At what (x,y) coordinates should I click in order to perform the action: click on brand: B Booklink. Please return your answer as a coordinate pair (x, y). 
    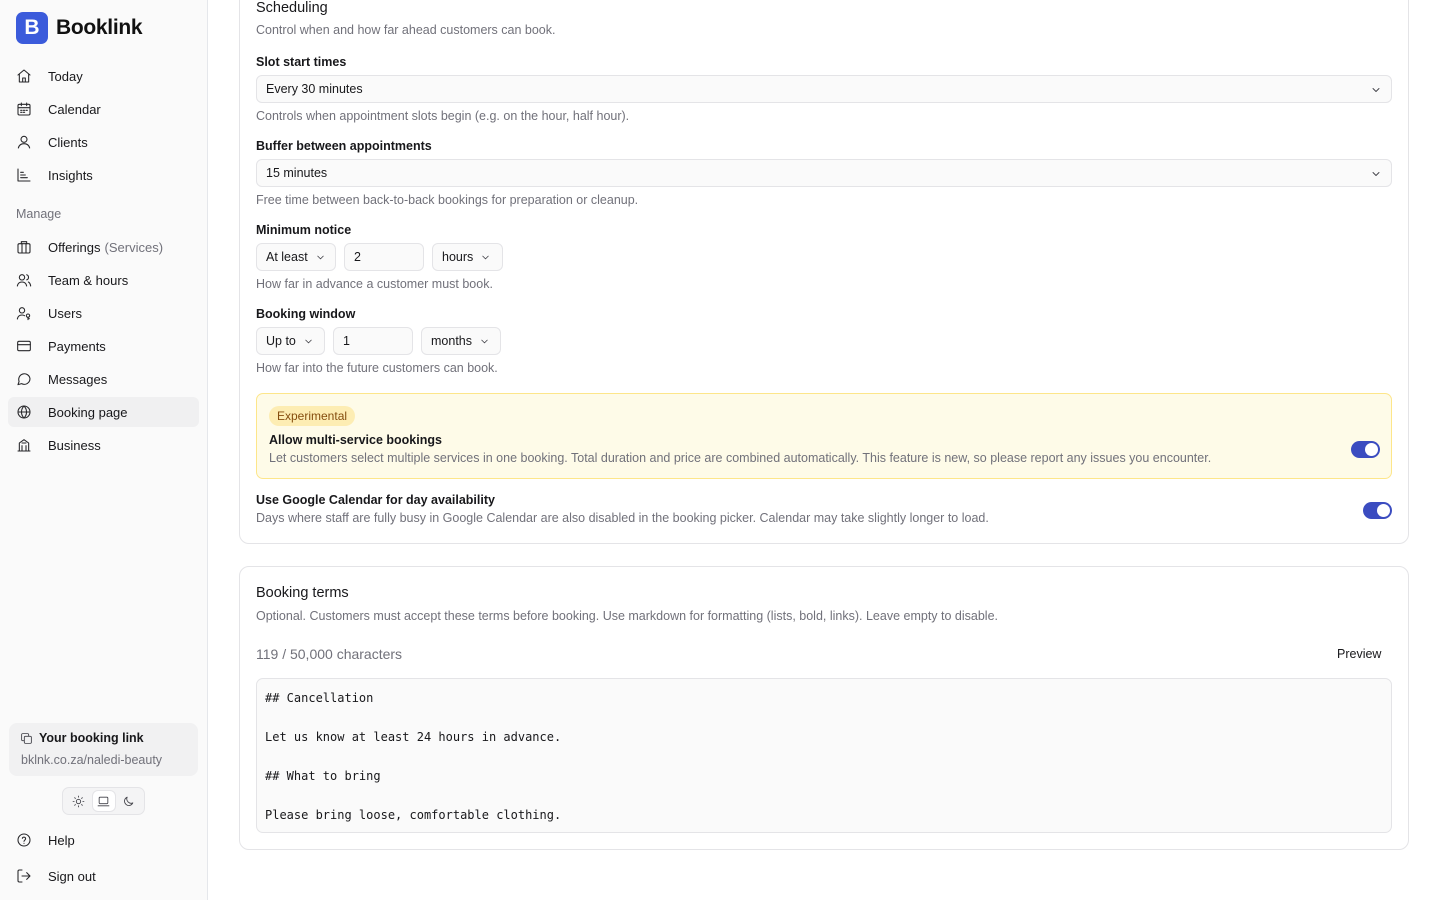
    Looking at the image, I should click on (79, 28).